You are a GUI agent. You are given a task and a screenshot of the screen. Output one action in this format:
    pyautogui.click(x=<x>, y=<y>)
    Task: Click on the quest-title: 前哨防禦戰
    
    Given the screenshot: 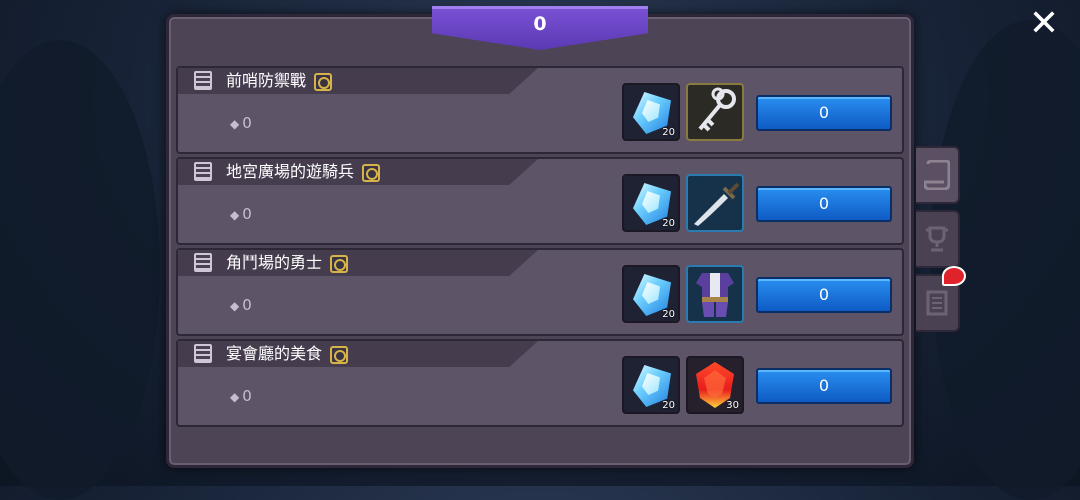 What is the action you would take?
    pyautogui.click(x=279, y=81)
    